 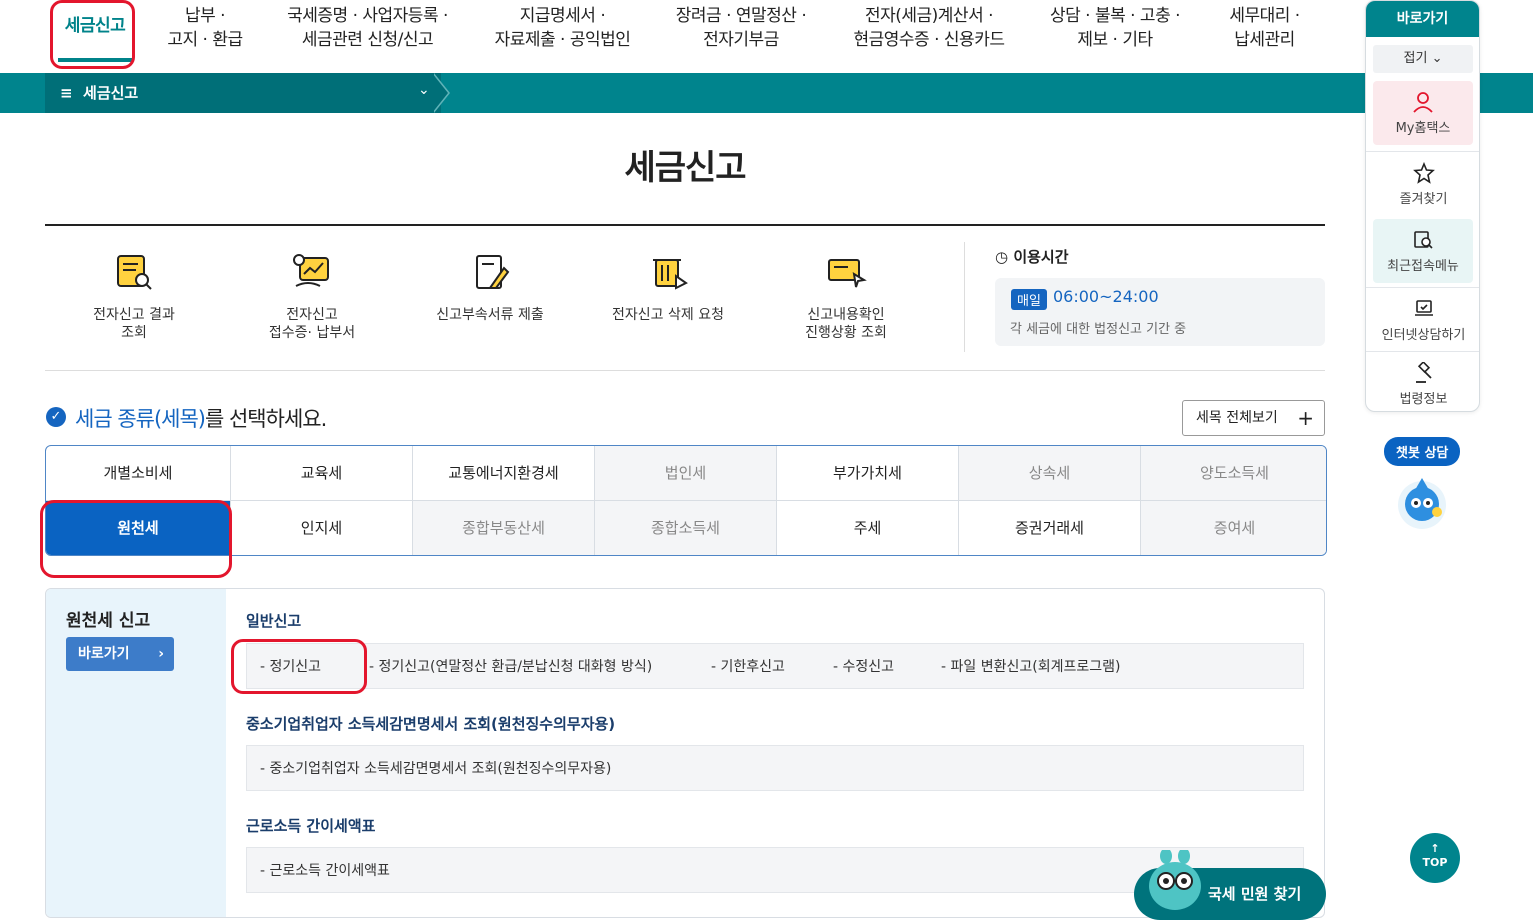 I want to click on link-amended-filing: - 수정신고, so click(x=863, y=666).